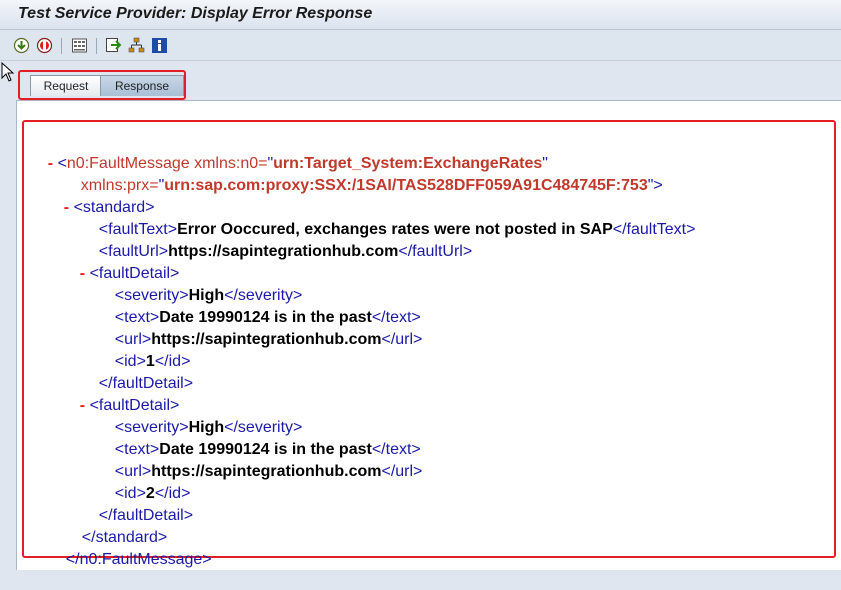  I want to click on hierarchy-icon, so click(136, 45).